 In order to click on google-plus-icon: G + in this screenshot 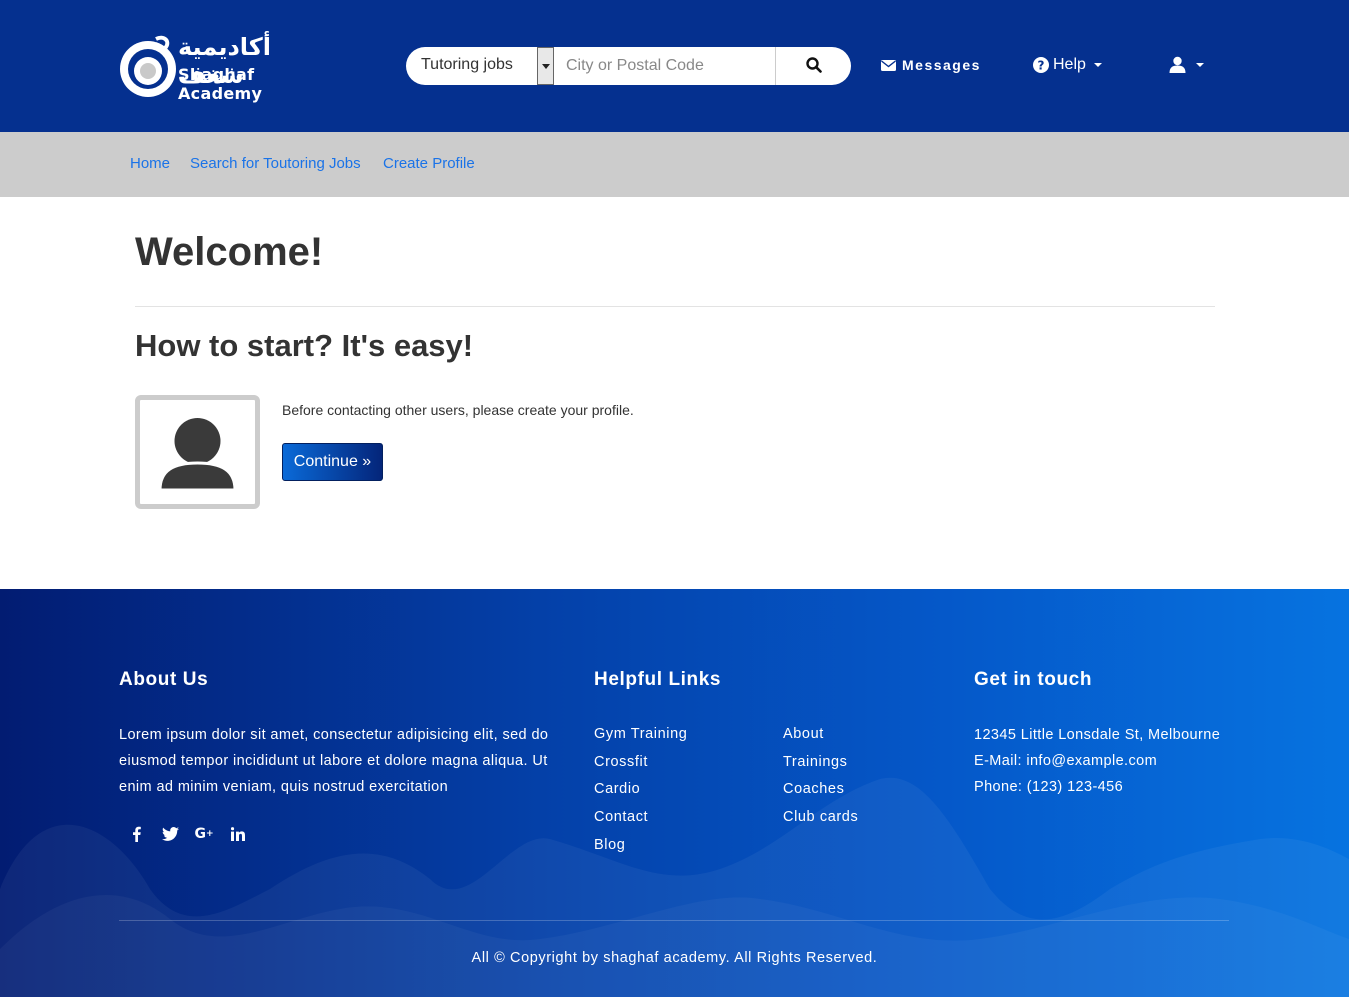, I will do `click(203, 834)`.